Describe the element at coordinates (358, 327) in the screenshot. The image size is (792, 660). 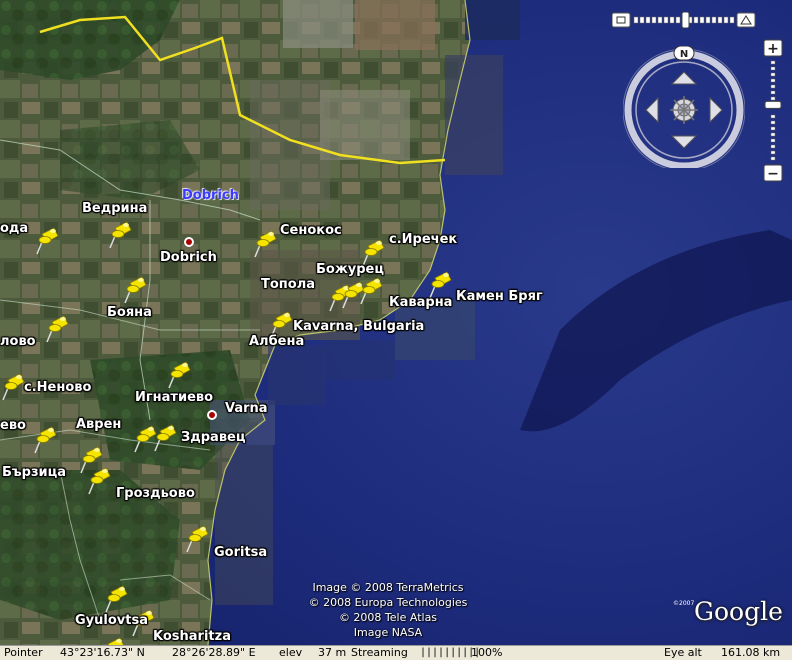
I see `place-label: Kavarna, Bulgaria` at that location.